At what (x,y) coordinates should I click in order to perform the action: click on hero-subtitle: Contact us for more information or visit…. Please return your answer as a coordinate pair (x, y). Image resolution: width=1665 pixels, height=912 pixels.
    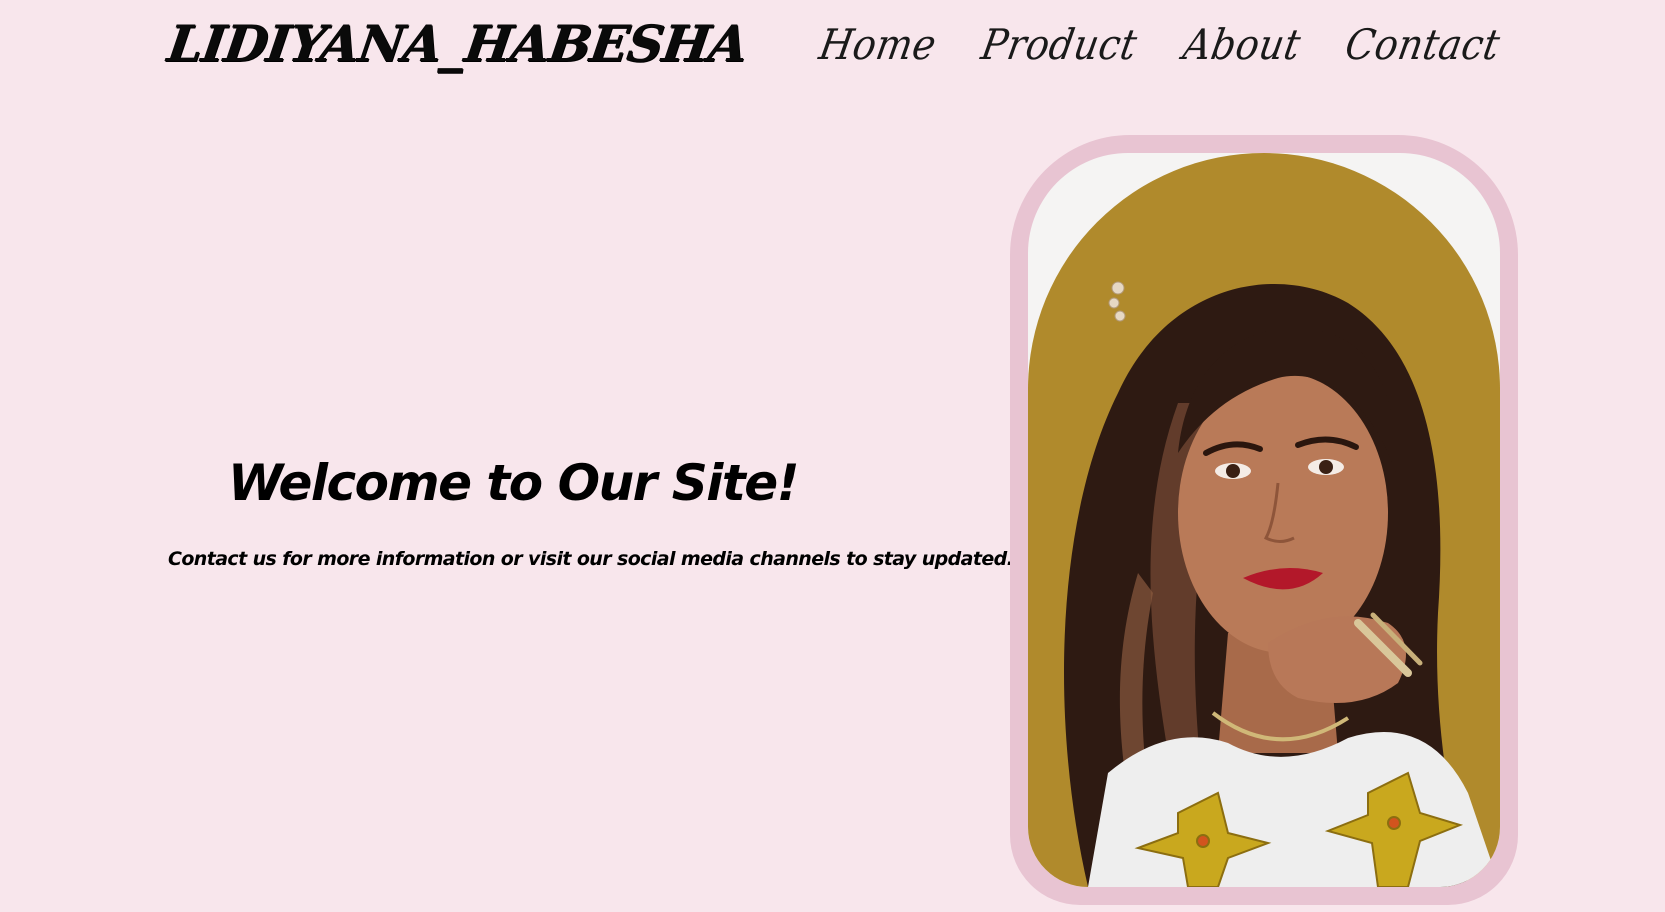
    Looking at the image, I should click on (591, 559).